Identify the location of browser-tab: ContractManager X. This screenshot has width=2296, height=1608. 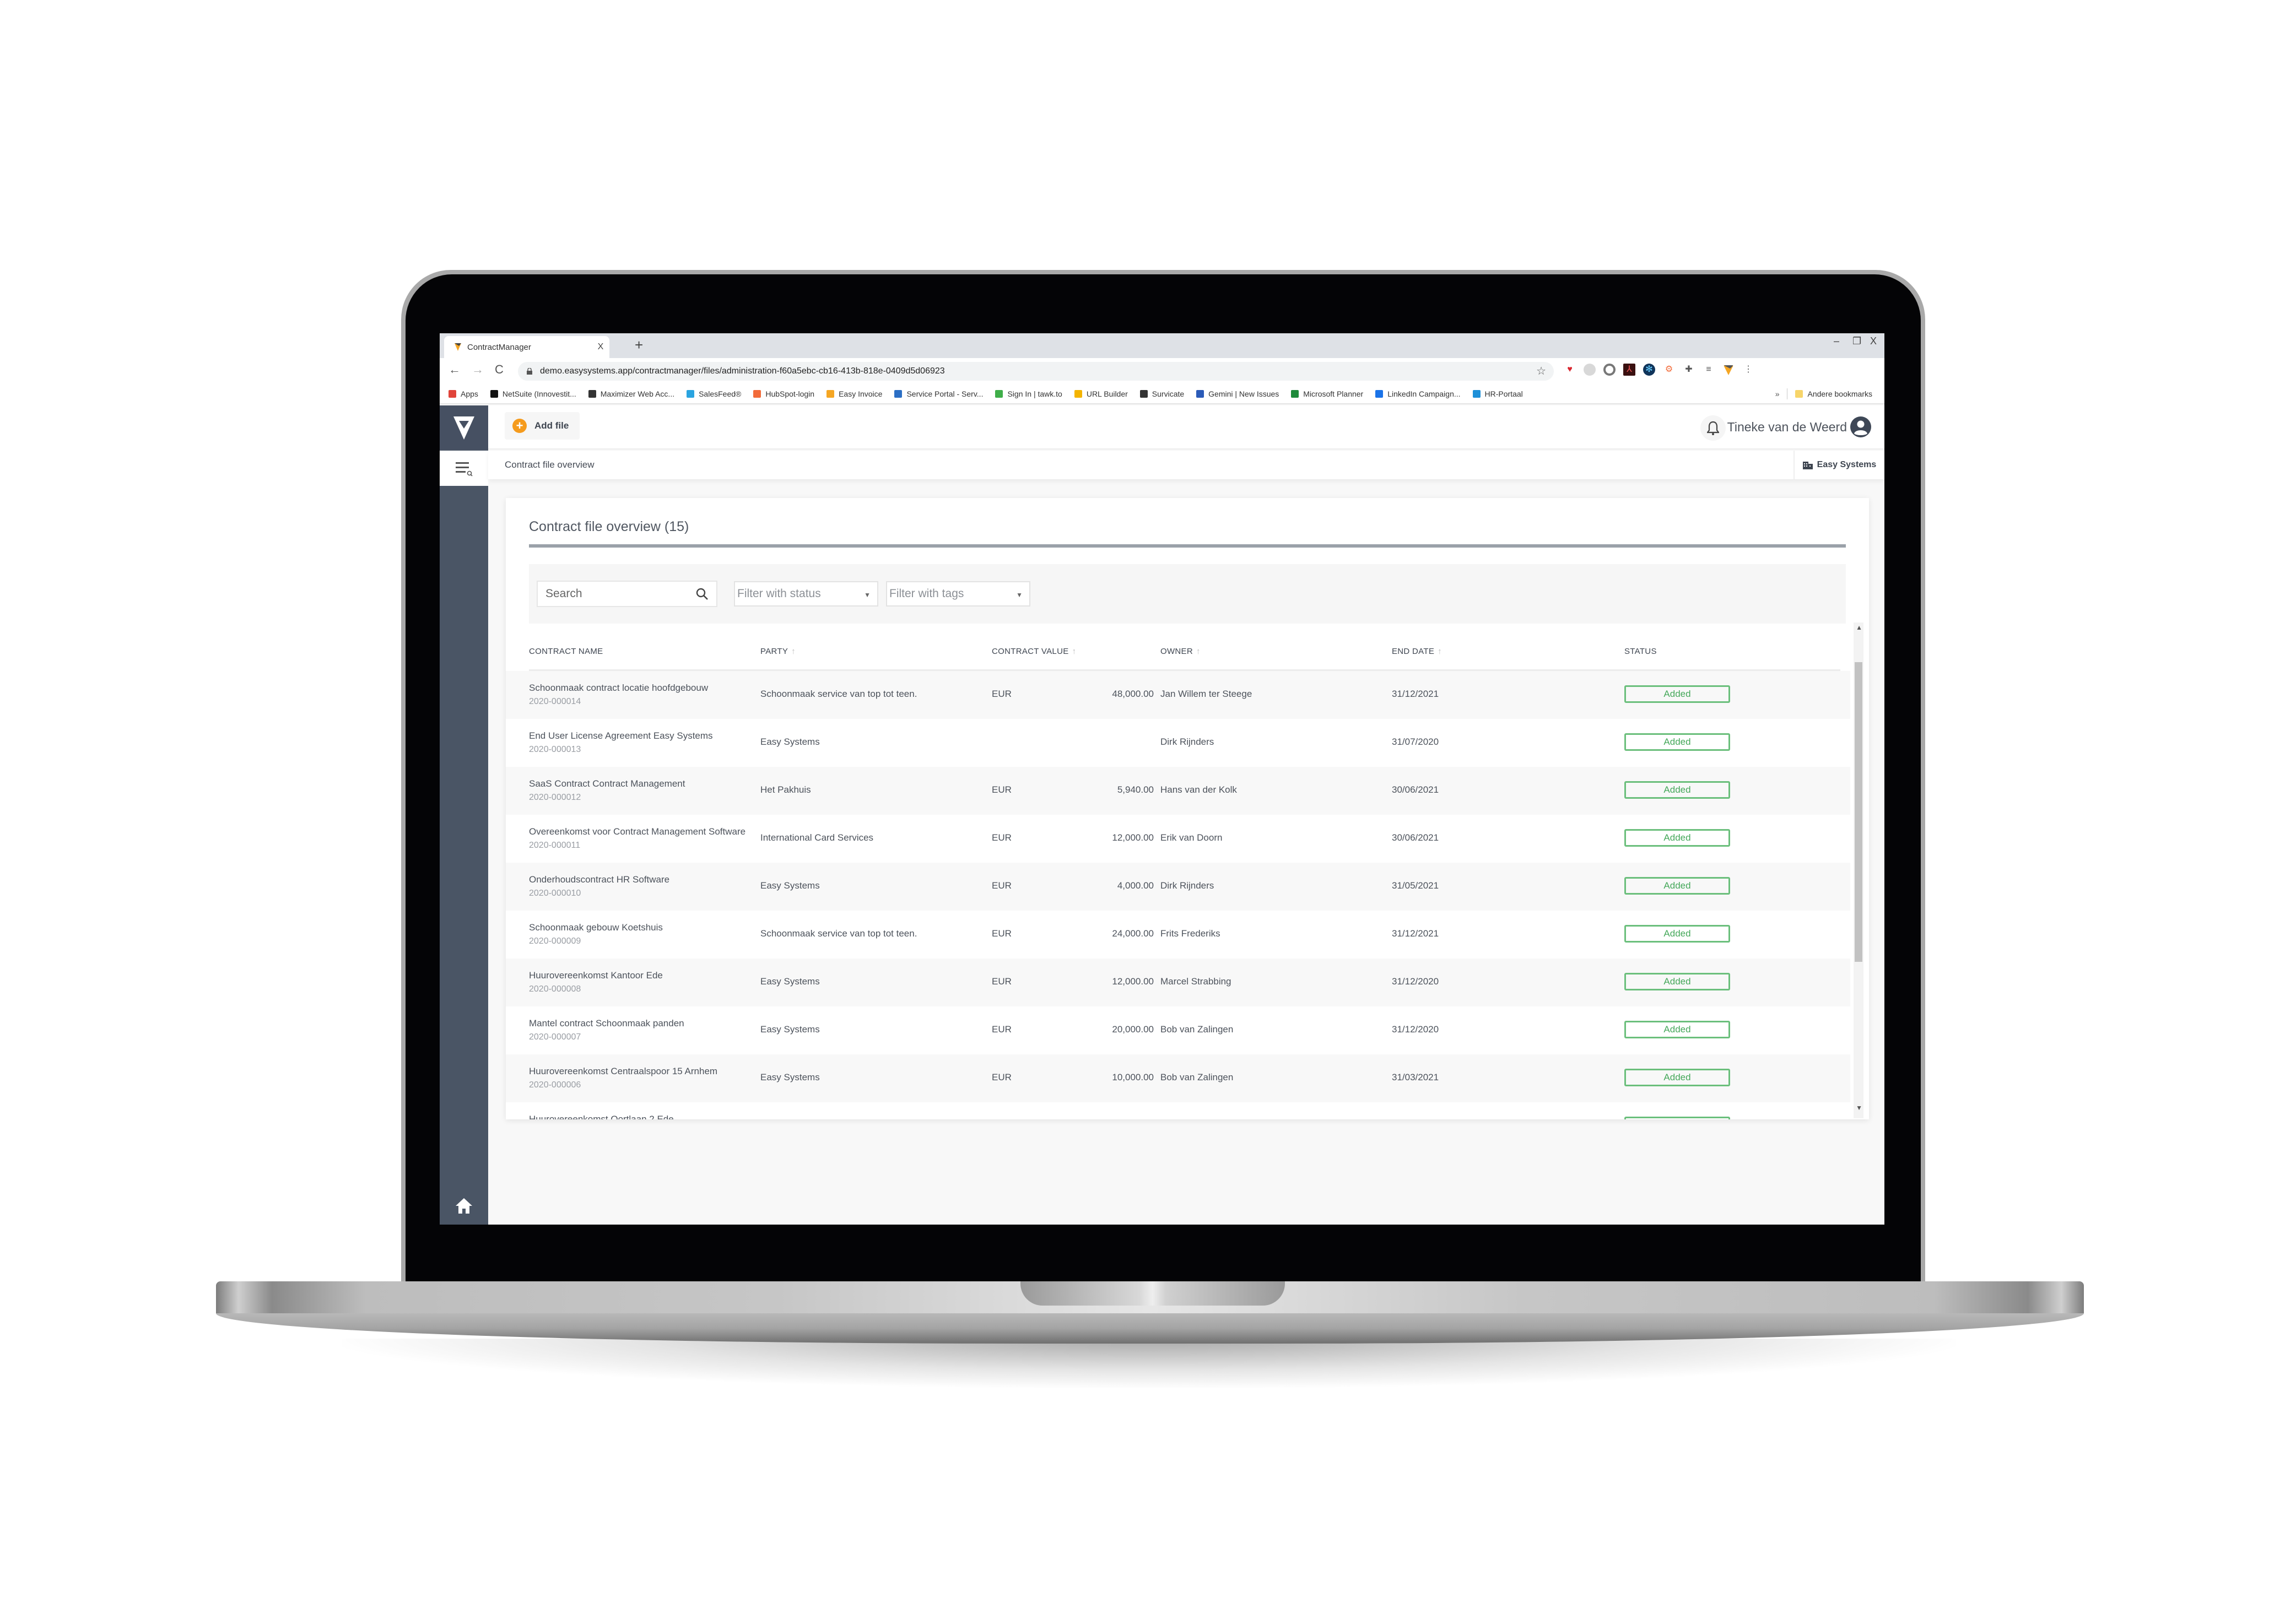
(526, 347).